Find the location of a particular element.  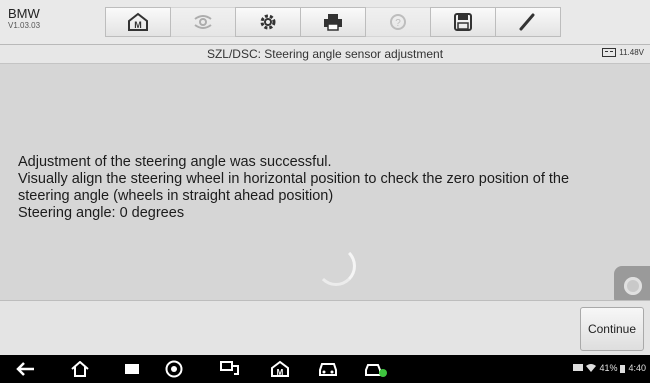

browser-button is located at coordinates (174, 369).